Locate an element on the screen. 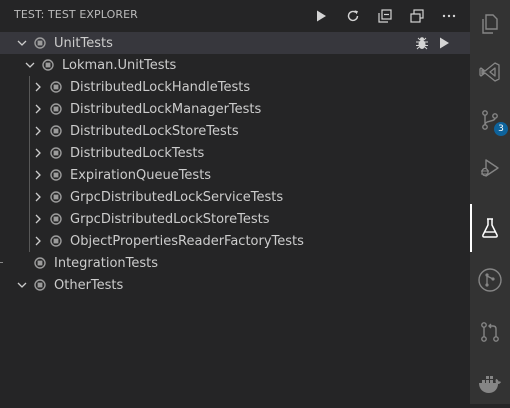  tree-item-label: DistributedLockTests is located at coordinates (137, 153).